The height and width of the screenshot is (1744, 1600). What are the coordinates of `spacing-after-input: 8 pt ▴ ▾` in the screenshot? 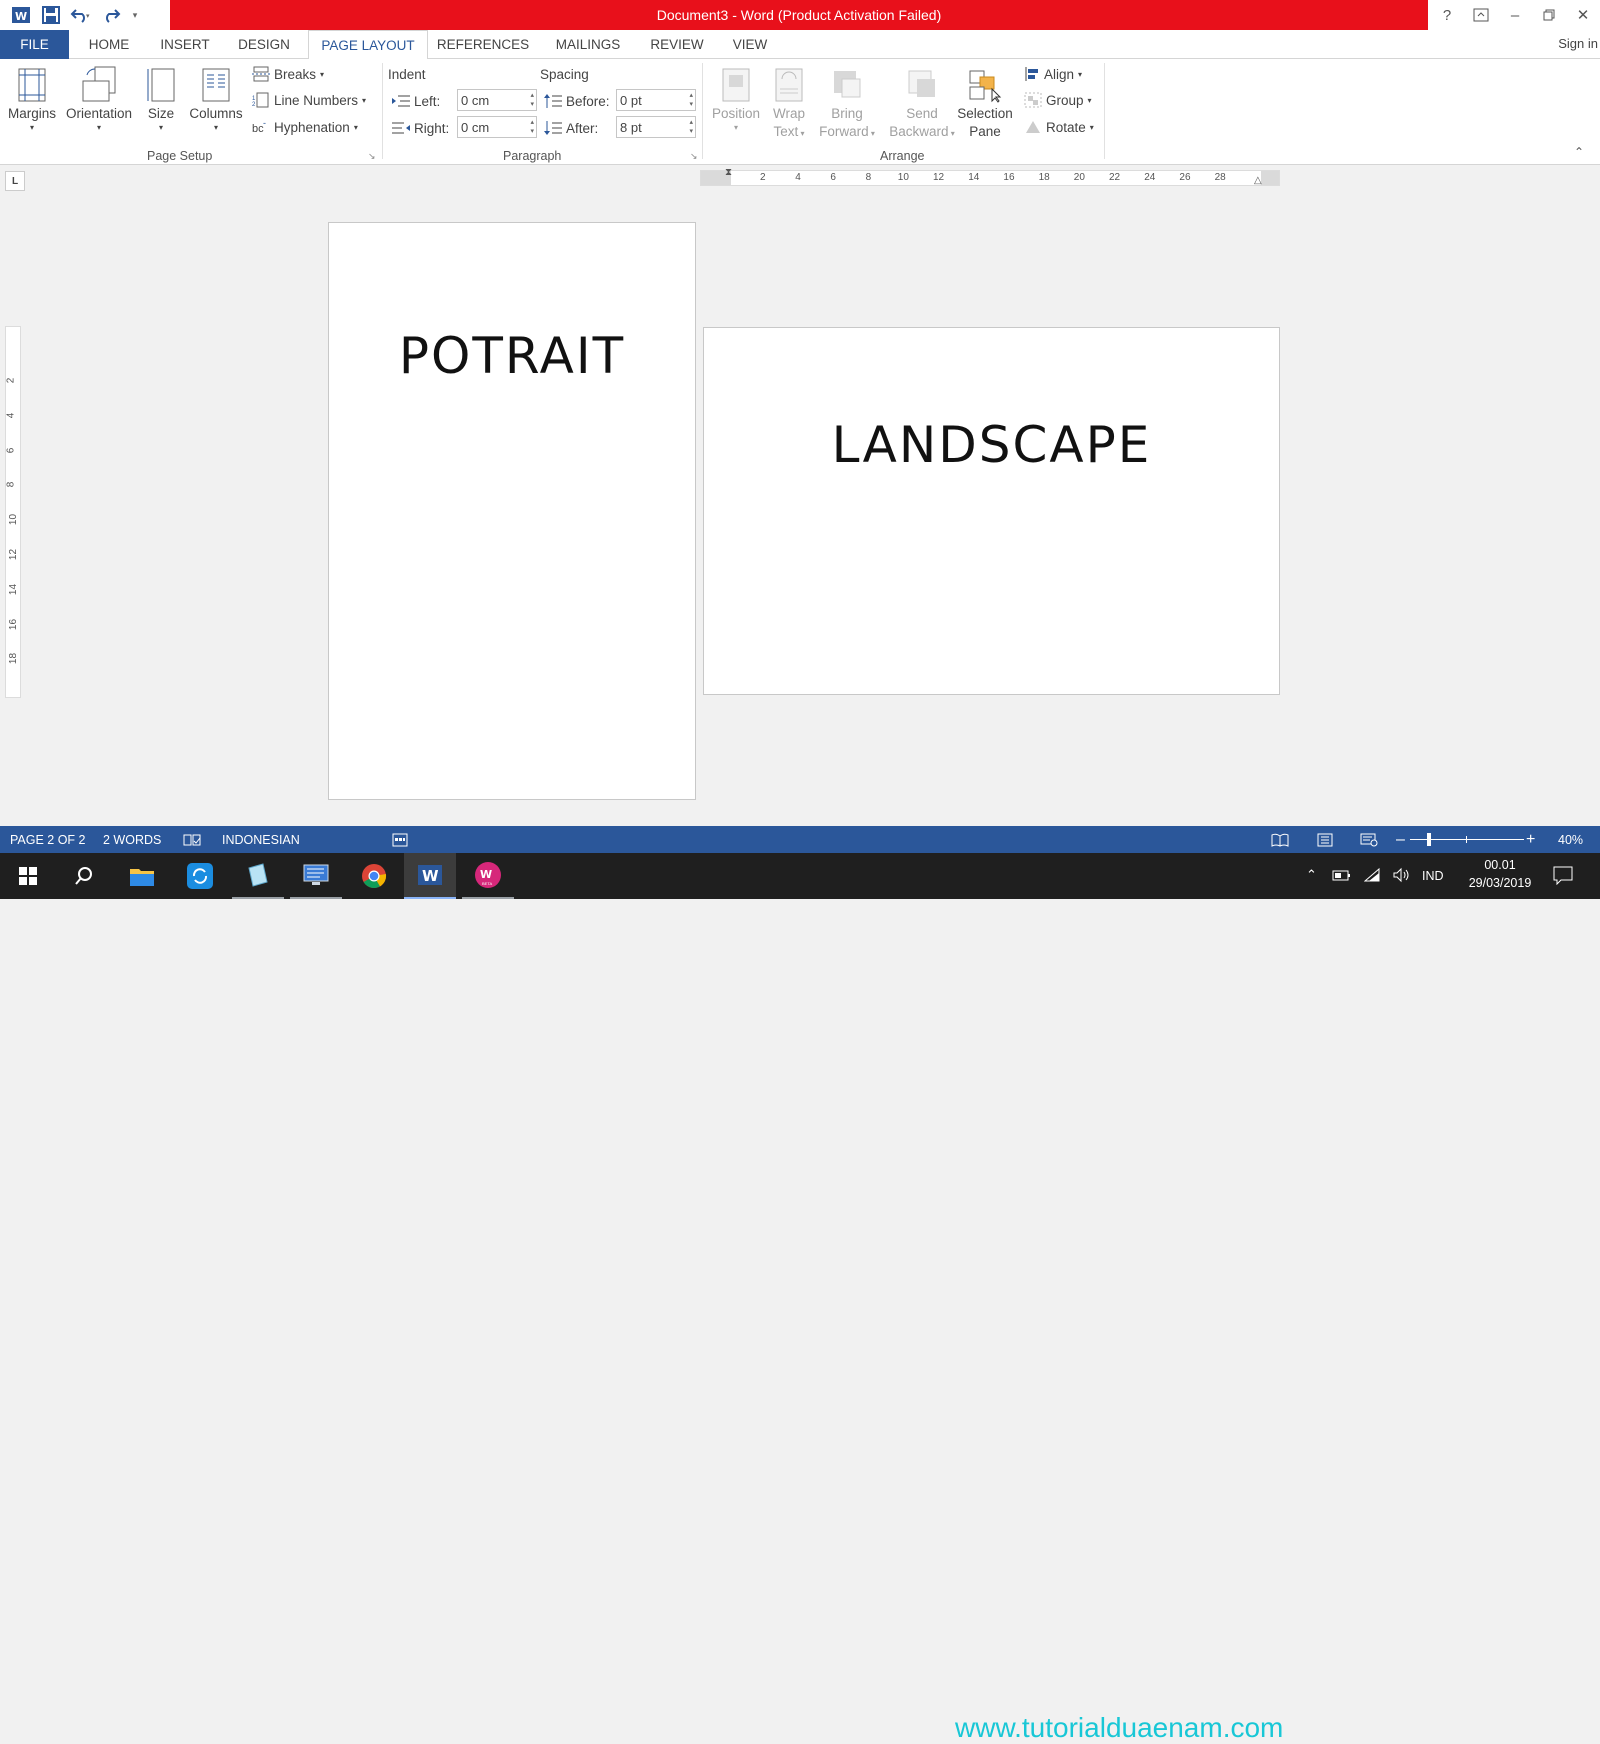 It's located at (656, 127).